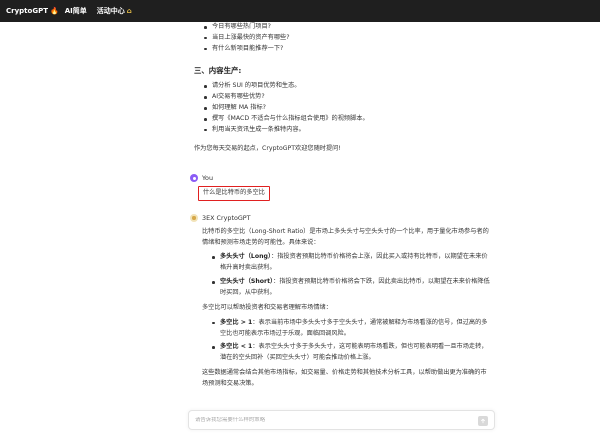  I want to click on nav-activity-center: 活动中心 ⌂, so click(114, 11).